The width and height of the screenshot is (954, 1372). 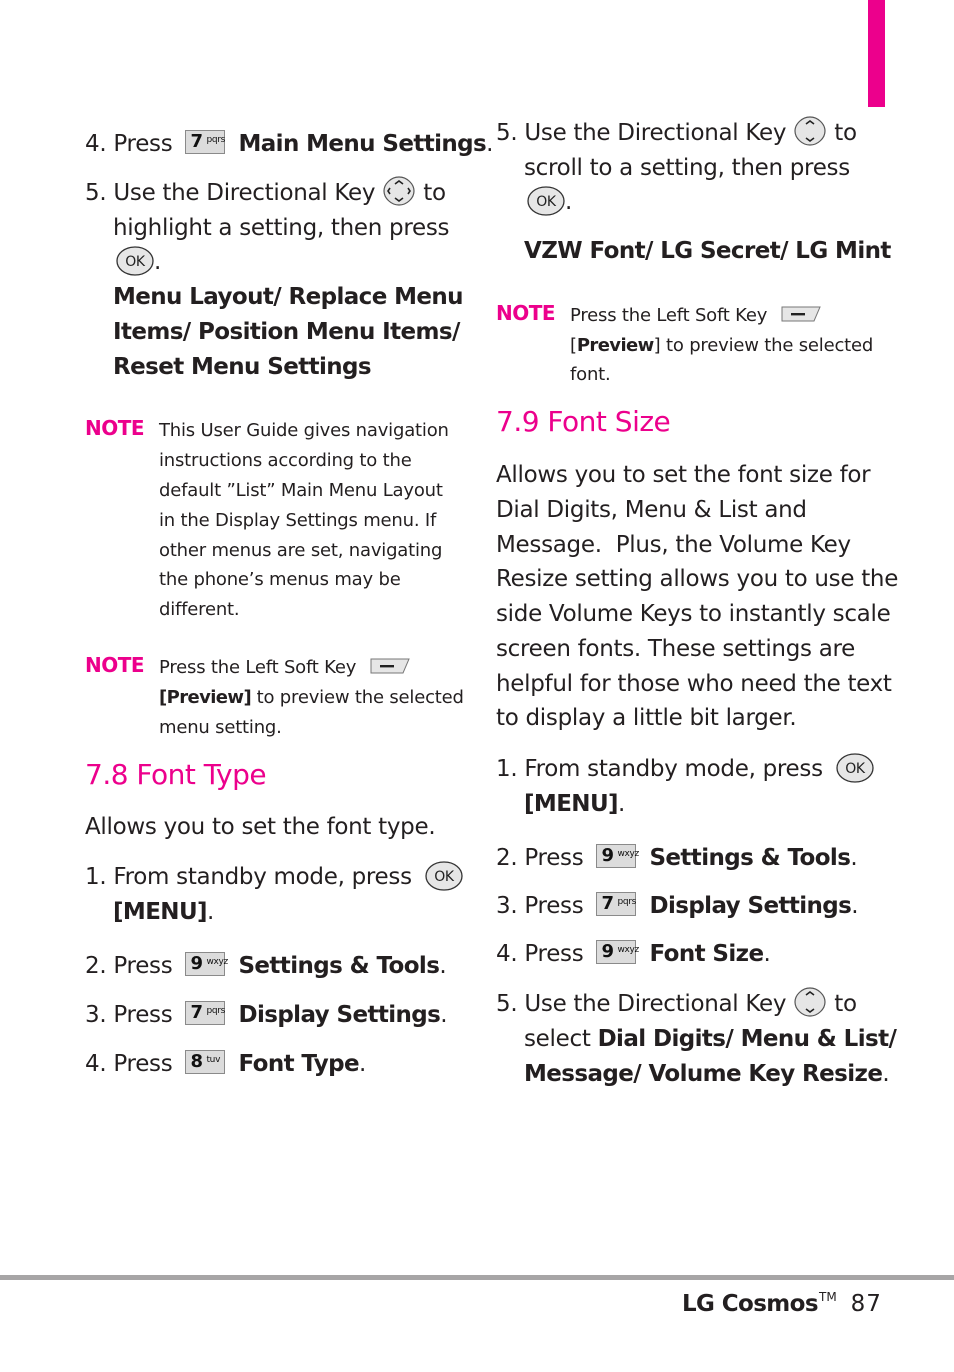 I want to click on right-step-5-line2: scroll to a setting, then press, so click(x=687, y=168).